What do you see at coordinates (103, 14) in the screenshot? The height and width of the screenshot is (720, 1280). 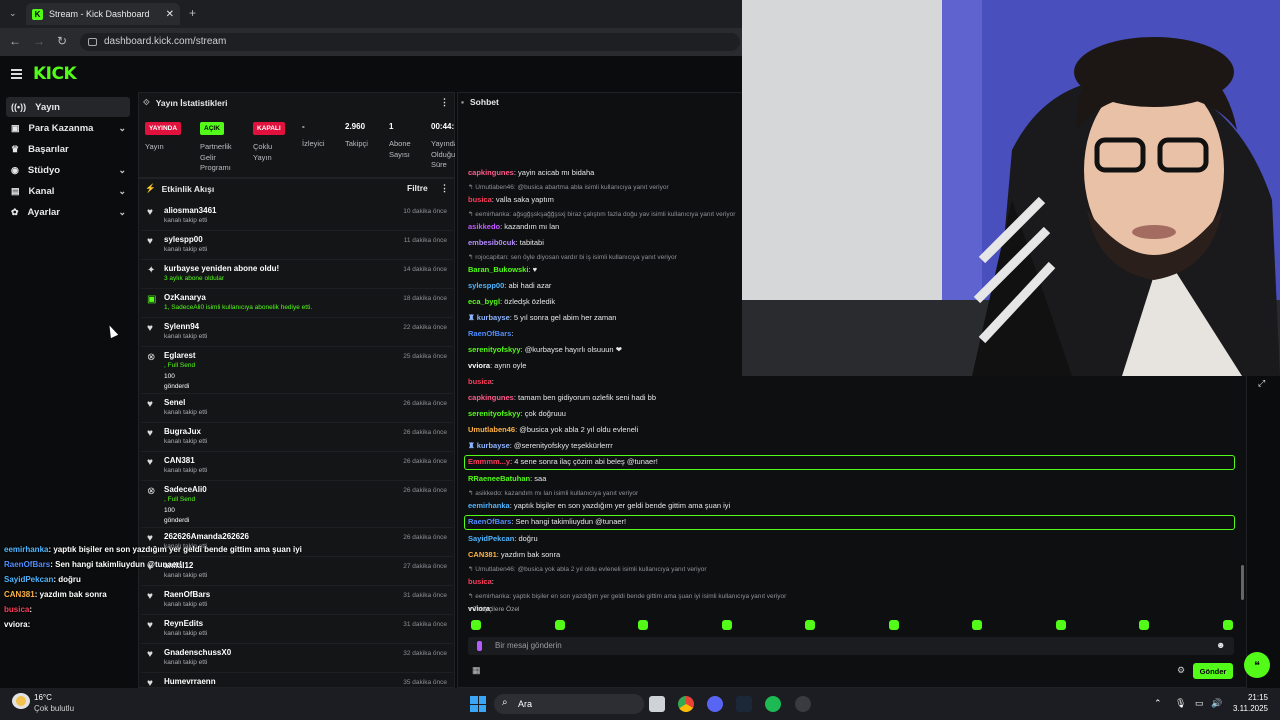 I see `browser-tab: K Stream - Kick Dashboard ✕` at bounding box center [103, 14].